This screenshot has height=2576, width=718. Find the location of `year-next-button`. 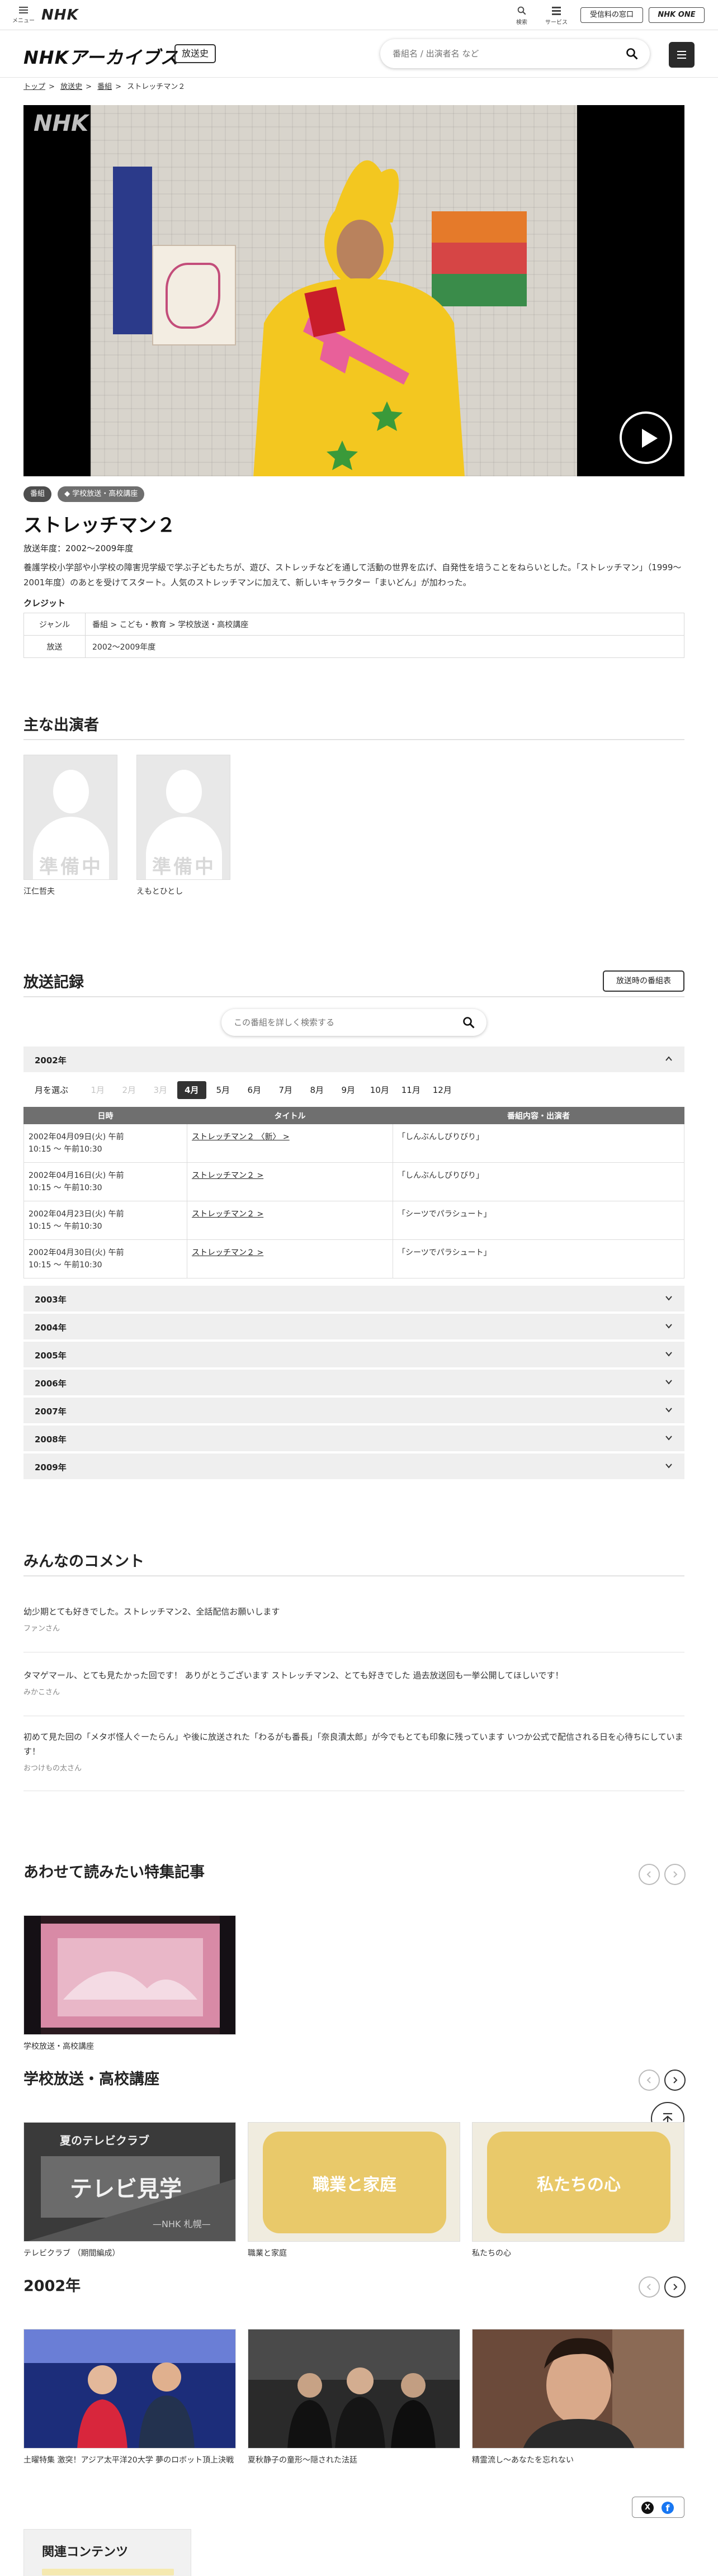

year-next-button is located at coordinates (675, 2287).